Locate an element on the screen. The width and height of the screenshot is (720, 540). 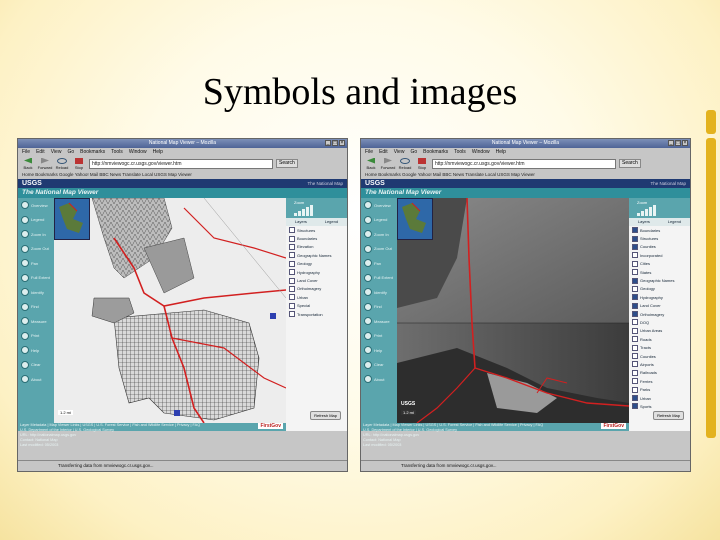
reload-button: Reload is located at coordinates (405, 163).